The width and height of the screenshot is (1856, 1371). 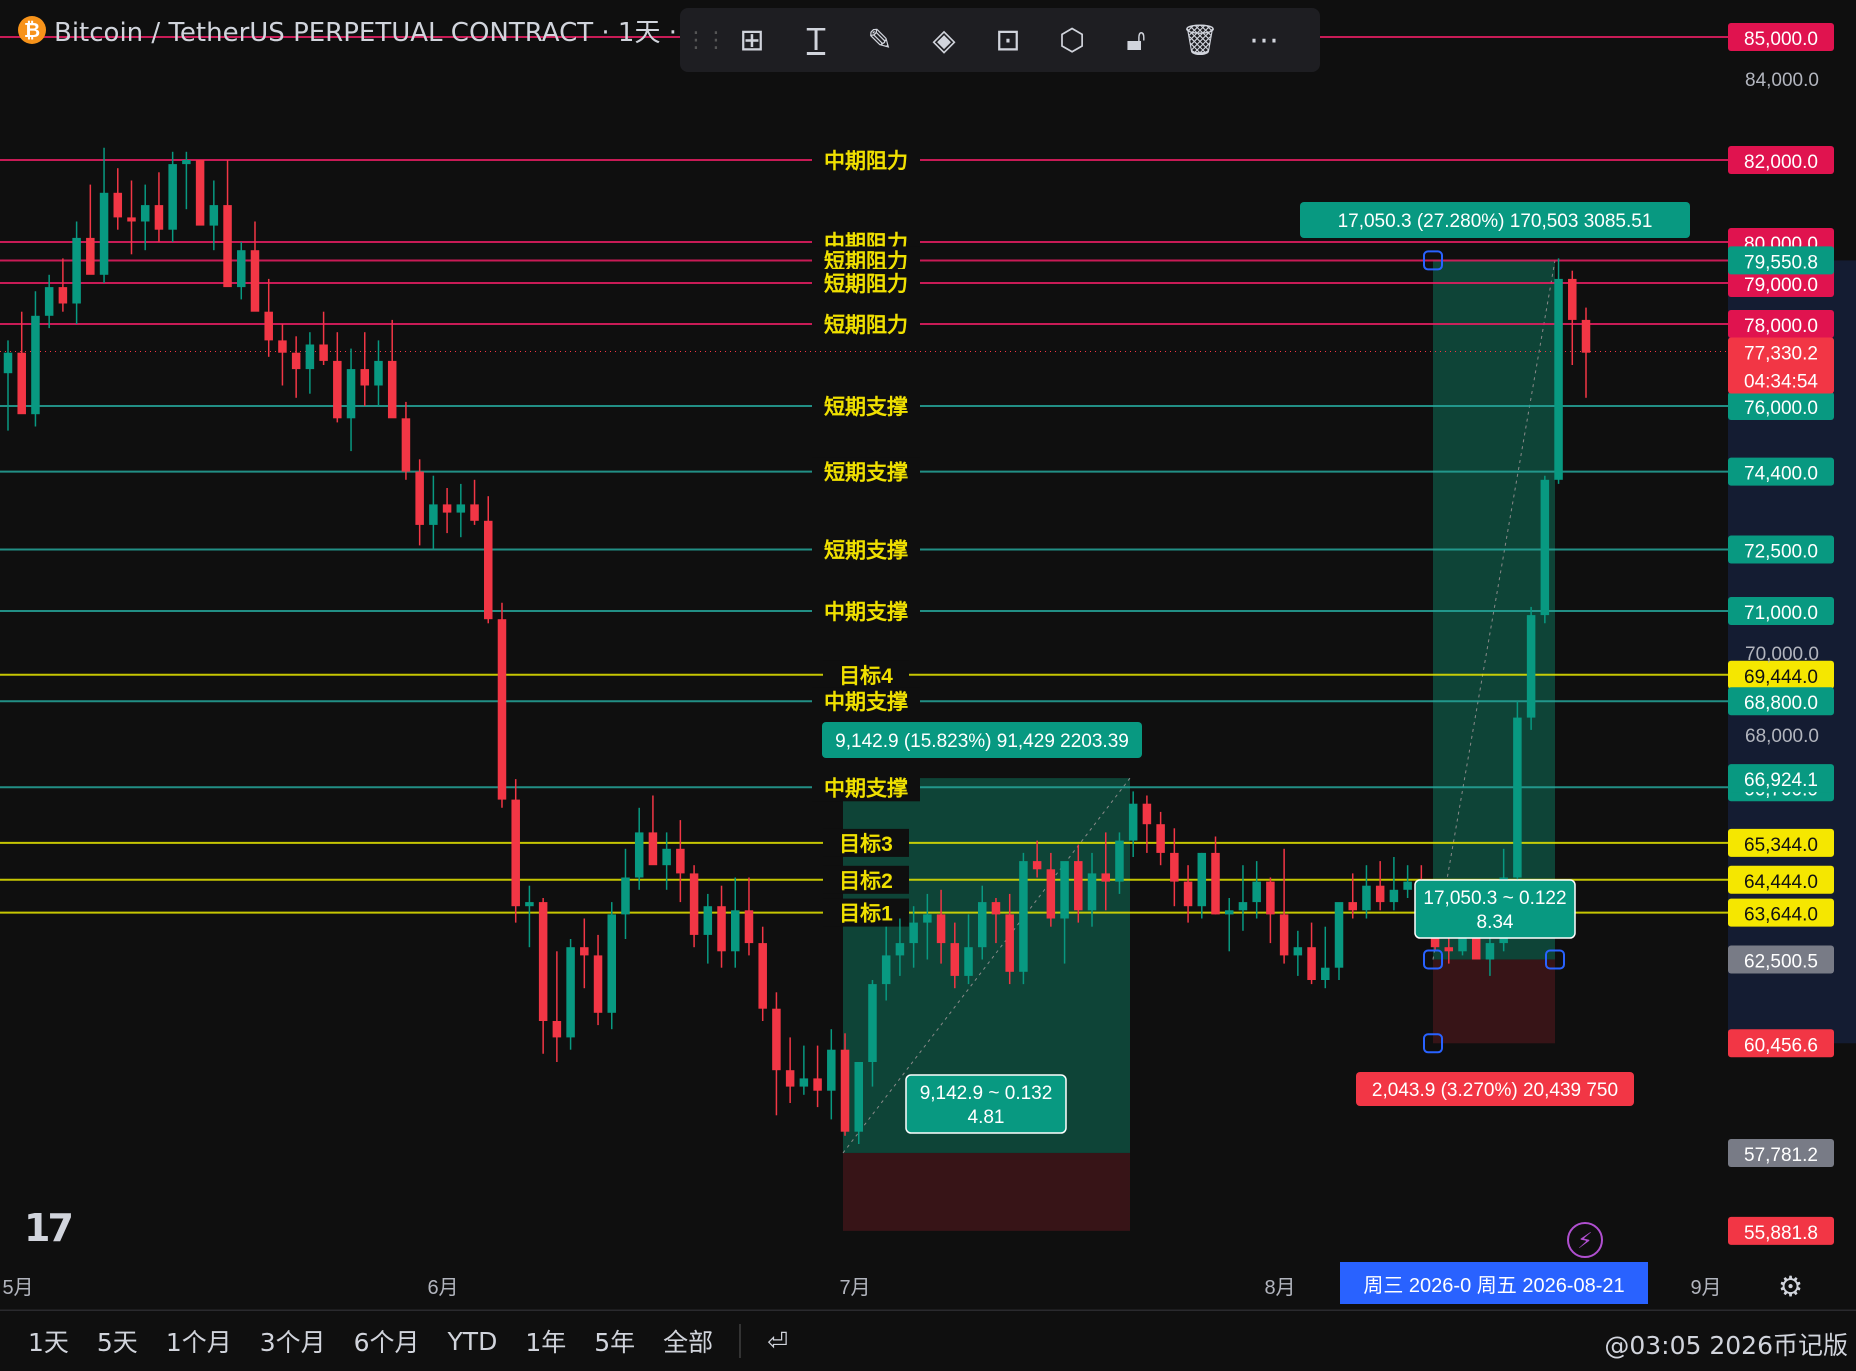 What do you see at coordinates (688, 1341) in the screenshot?
I see `period-all: 全部` at bounding box center [688, 1341].